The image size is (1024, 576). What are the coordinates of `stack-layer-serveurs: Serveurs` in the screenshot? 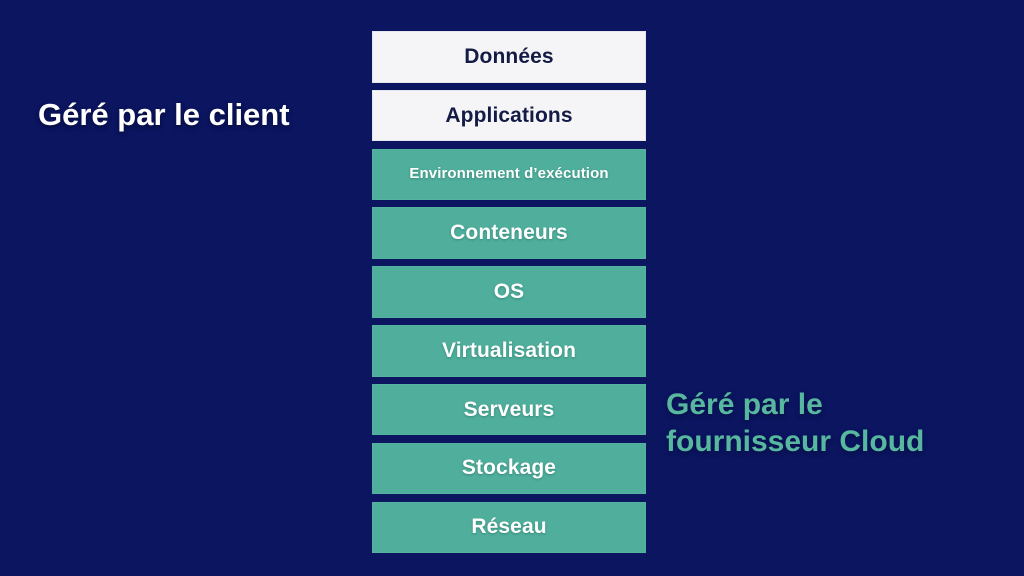 It's located at (509, 409).